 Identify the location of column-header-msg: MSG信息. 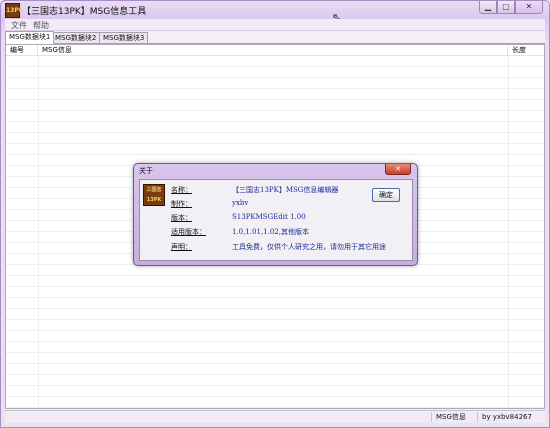
(273, 50).